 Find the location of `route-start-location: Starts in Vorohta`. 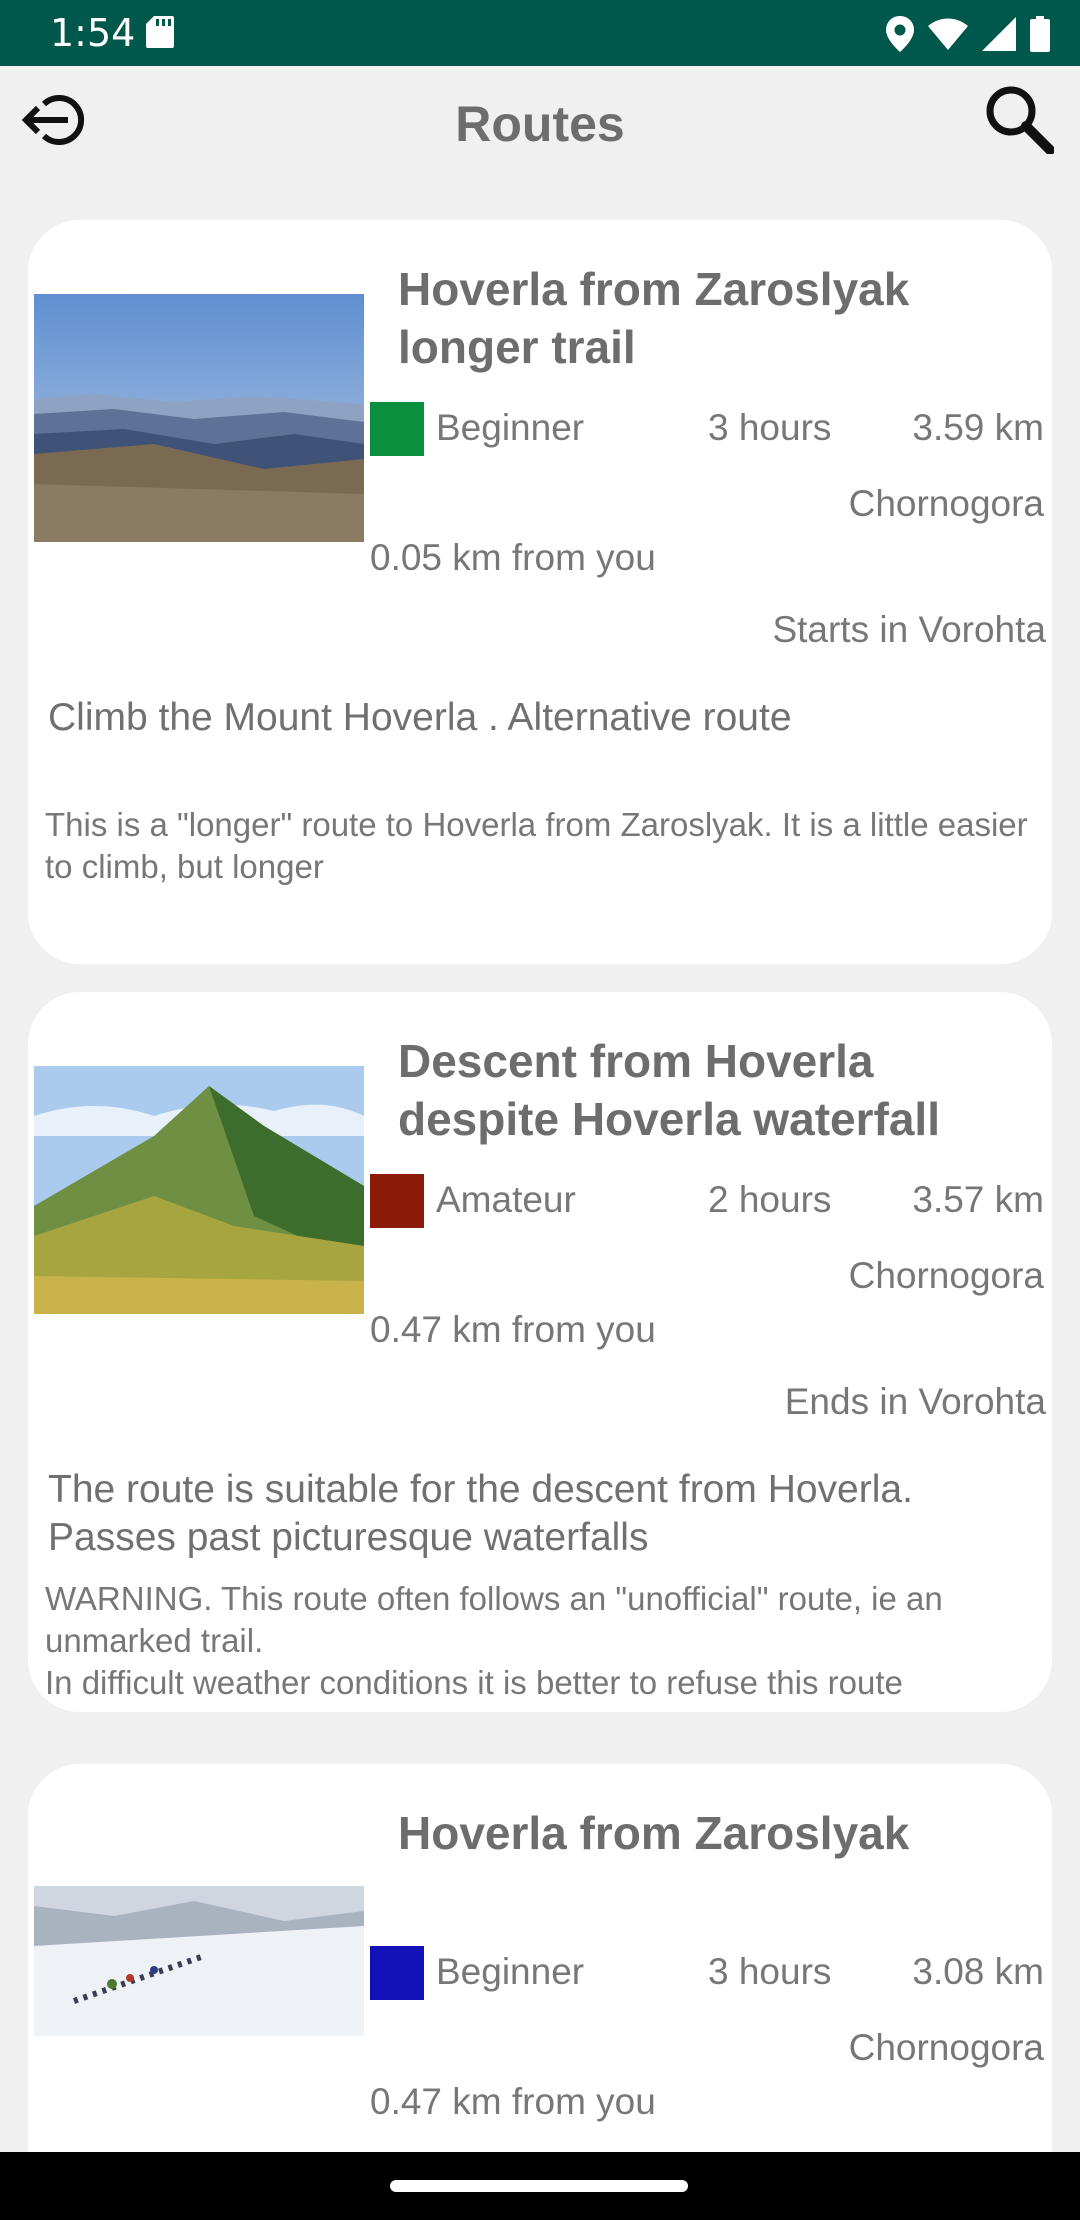

route-start-location: Starts in Vorohta is located at coordinates (909, 629).